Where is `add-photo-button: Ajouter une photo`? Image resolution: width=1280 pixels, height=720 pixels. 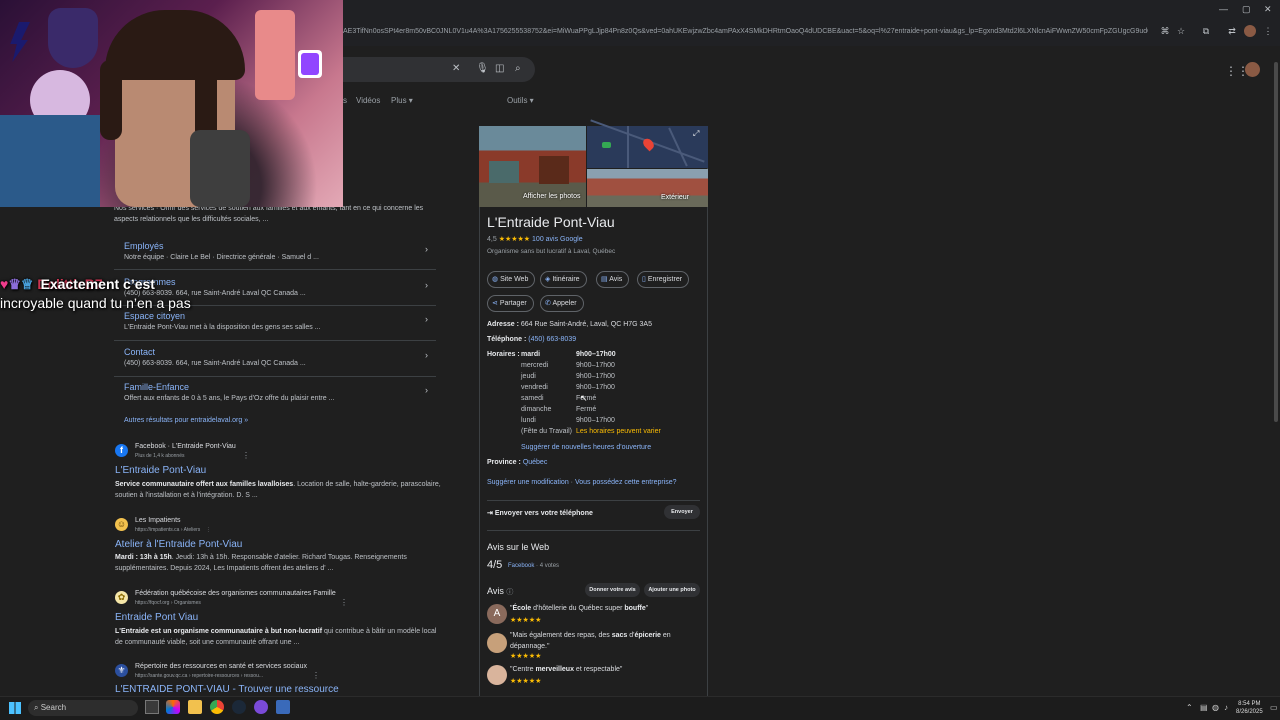 add-photo-button: Ajouter une photo is located at coordinates (672, 590).